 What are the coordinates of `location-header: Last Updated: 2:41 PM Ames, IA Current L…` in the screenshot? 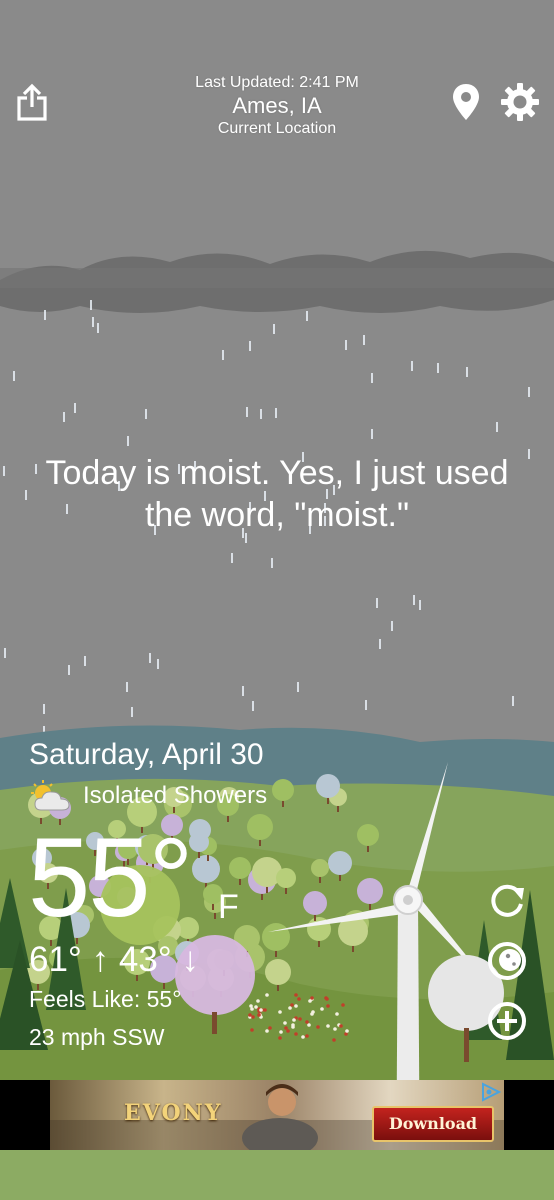 It's located at (277, 106).